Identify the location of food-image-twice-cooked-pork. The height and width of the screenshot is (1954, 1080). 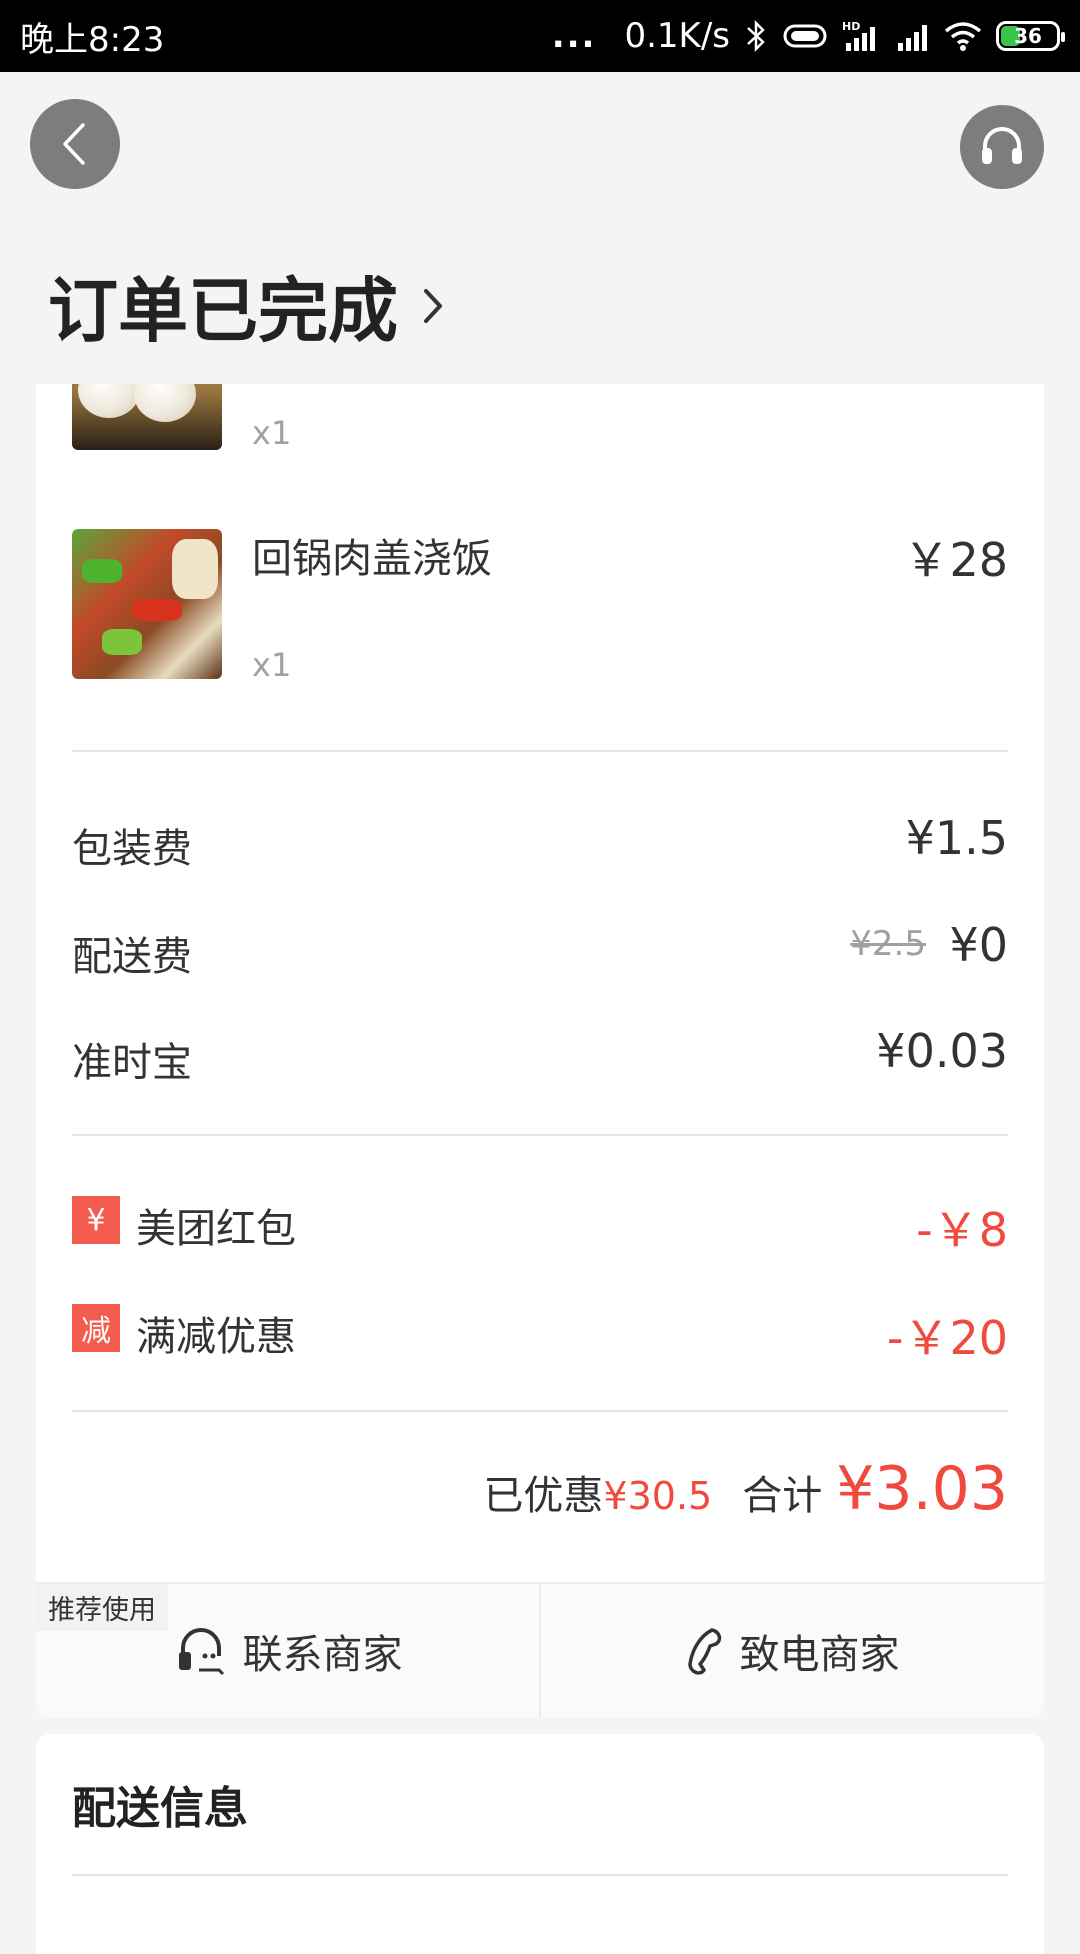
(147, 604).